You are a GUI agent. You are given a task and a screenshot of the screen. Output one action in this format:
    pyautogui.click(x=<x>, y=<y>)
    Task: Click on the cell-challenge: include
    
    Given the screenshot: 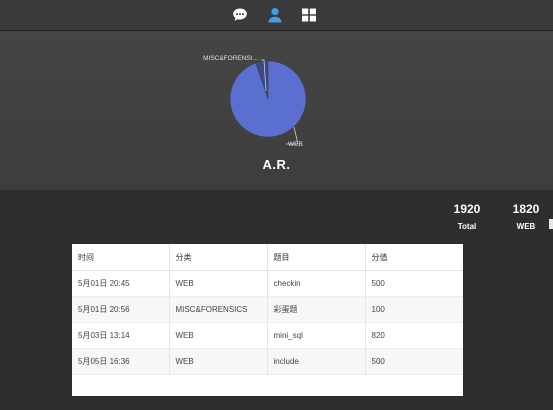 What is the action you would take?
    pyautogui.click(x=316, y=361)
    